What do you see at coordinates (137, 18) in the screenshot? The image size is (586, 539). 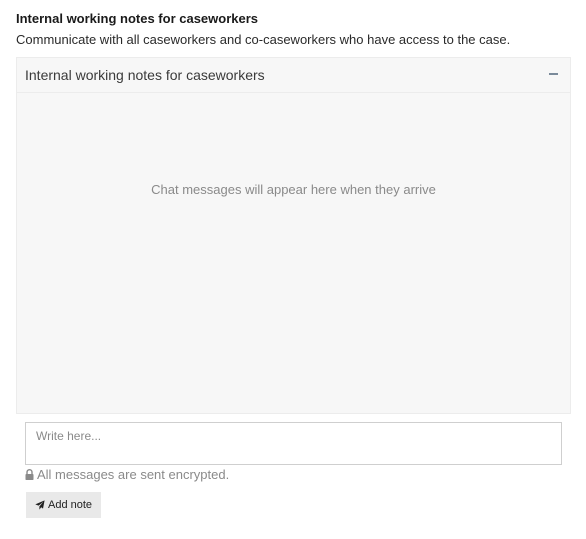 I see `section-title: Internal working notes for caseworkers` at bounding box center [137, 18].